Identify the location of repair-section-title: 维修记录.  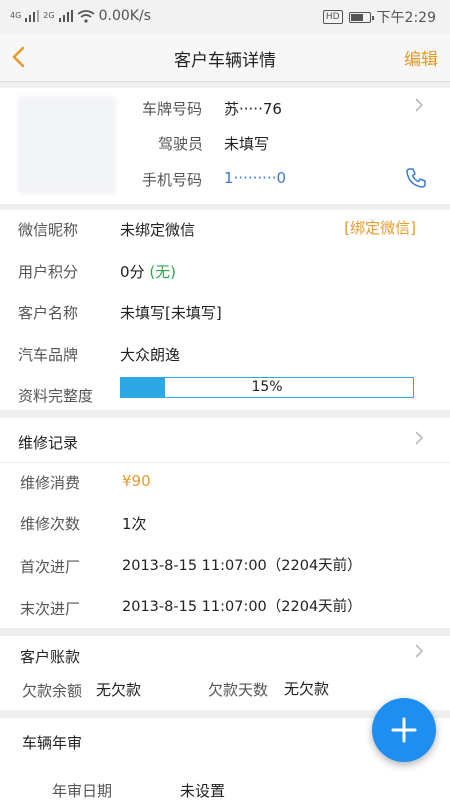
(48, 442).